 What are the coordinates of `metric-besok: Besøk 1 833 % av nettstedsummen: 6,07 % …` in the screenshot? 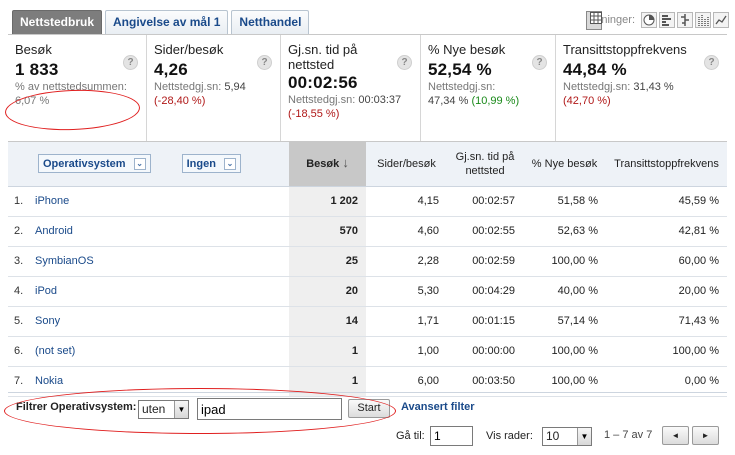 It's located at (77, 88).